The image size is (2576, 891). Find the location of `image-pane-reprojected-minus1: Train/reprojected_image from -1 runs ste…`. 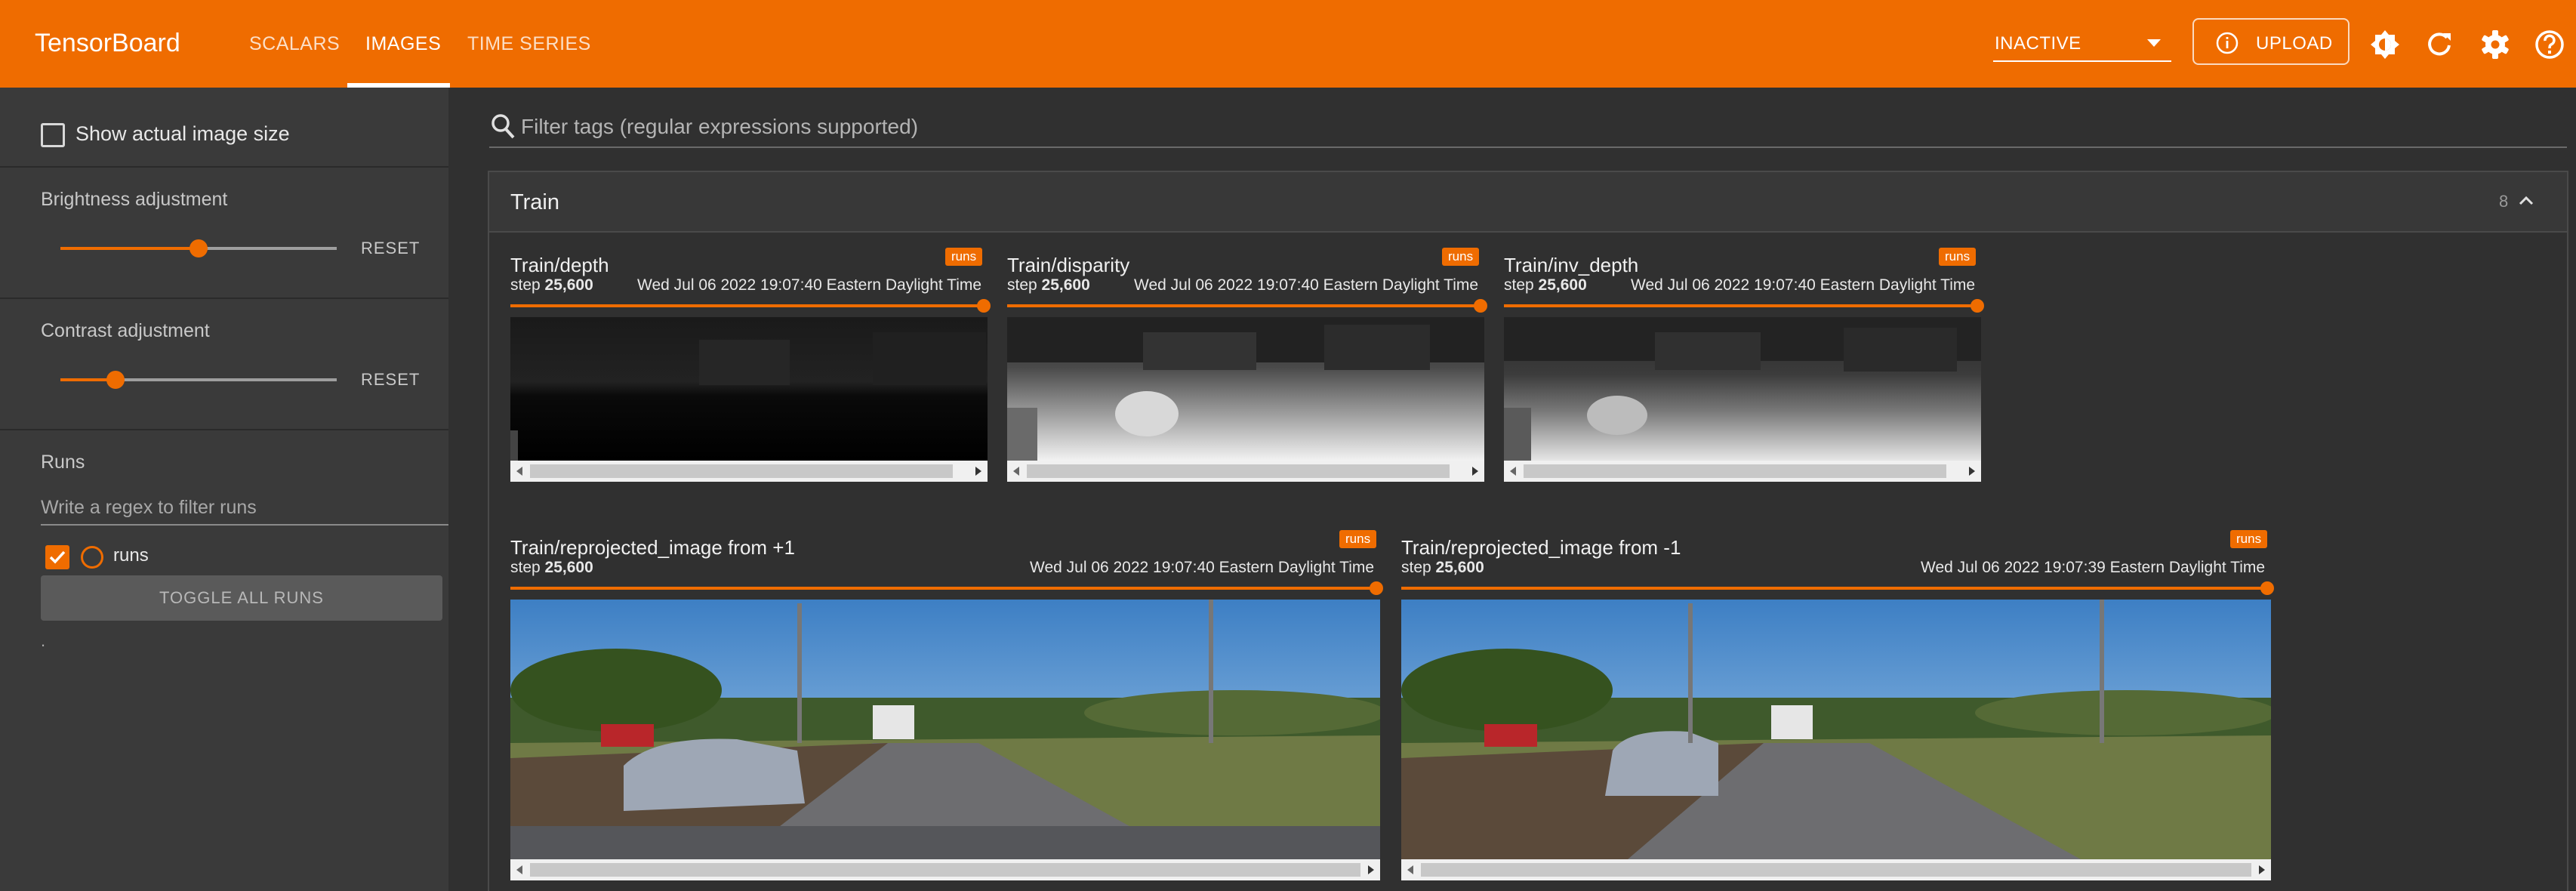

image-pane-reprojected-minus1: Train/reprojected_image from -1 runs ste… is located at coordinates (1838, 706).